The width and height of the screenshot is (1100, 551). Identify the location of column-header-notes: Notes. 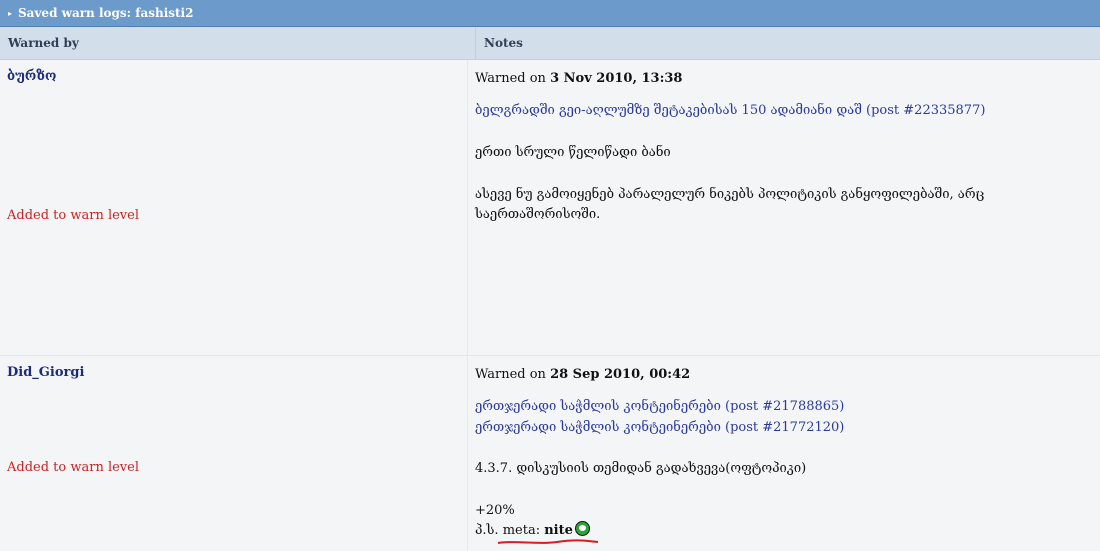
(787, 43).